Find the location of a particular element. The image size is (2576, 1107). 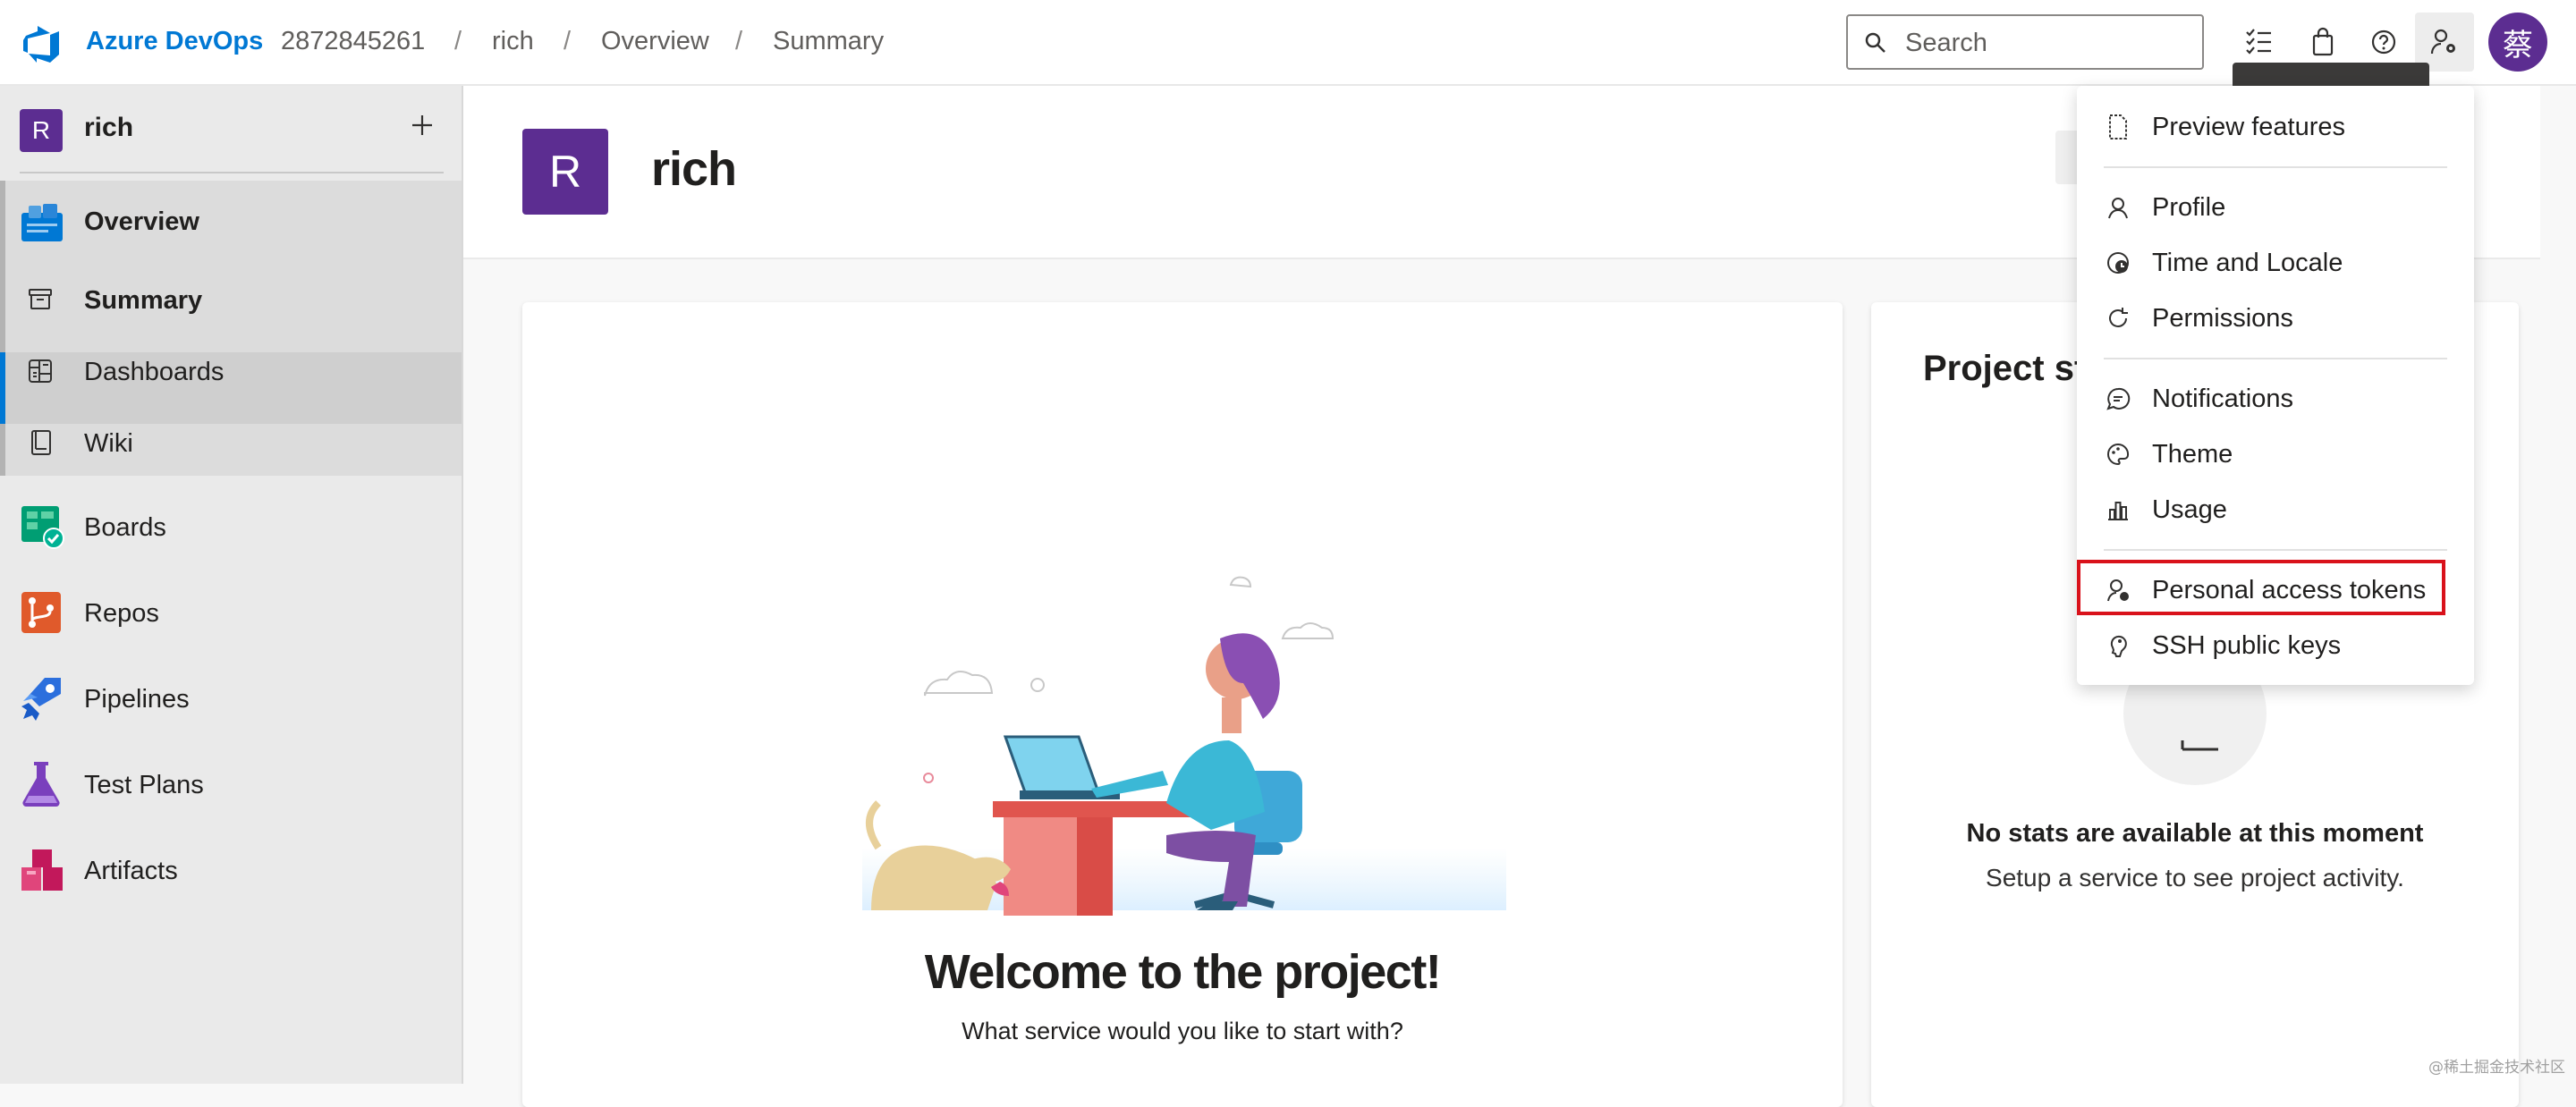

menu-item-label: Theme is located at coordinates (2192, 454).